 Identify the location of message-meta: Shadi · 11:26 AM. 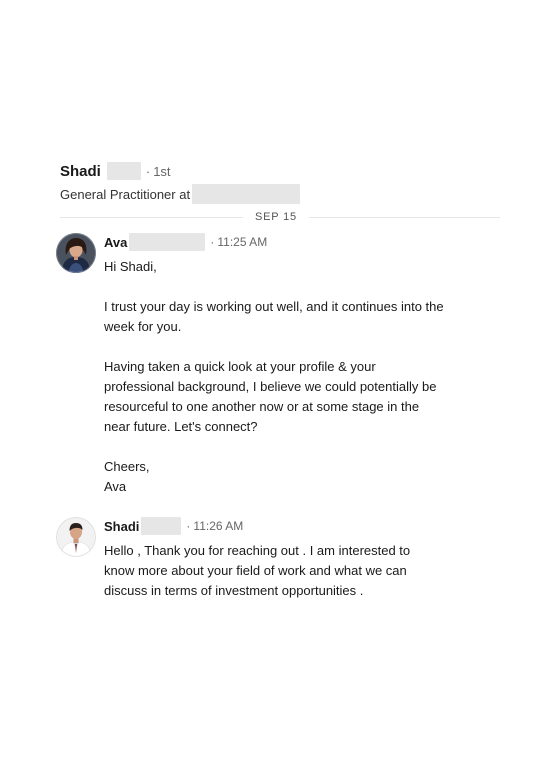
(173, 526).